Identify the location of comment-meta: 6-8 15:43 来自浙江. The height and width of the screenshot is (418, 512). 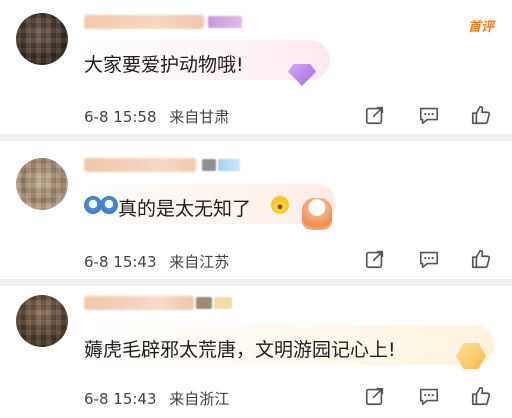
(156, 398).